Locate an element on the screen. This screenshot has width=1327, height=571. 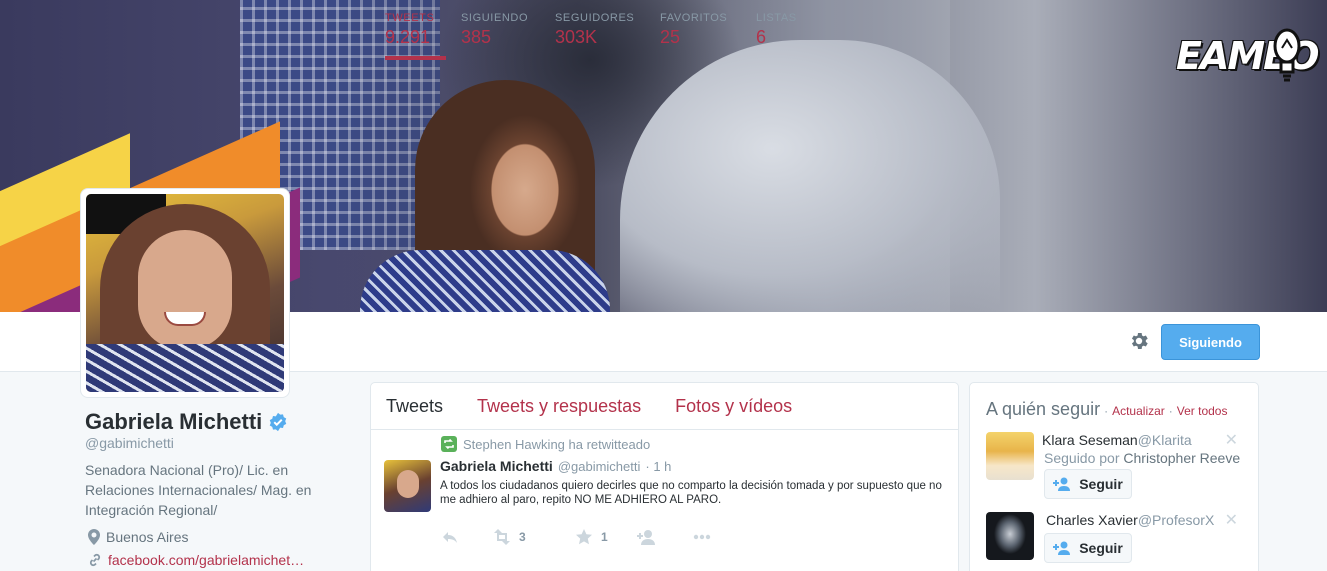
nav-stat-favoritos: FAVORITOS 25 is located at coordinates (696, 36).